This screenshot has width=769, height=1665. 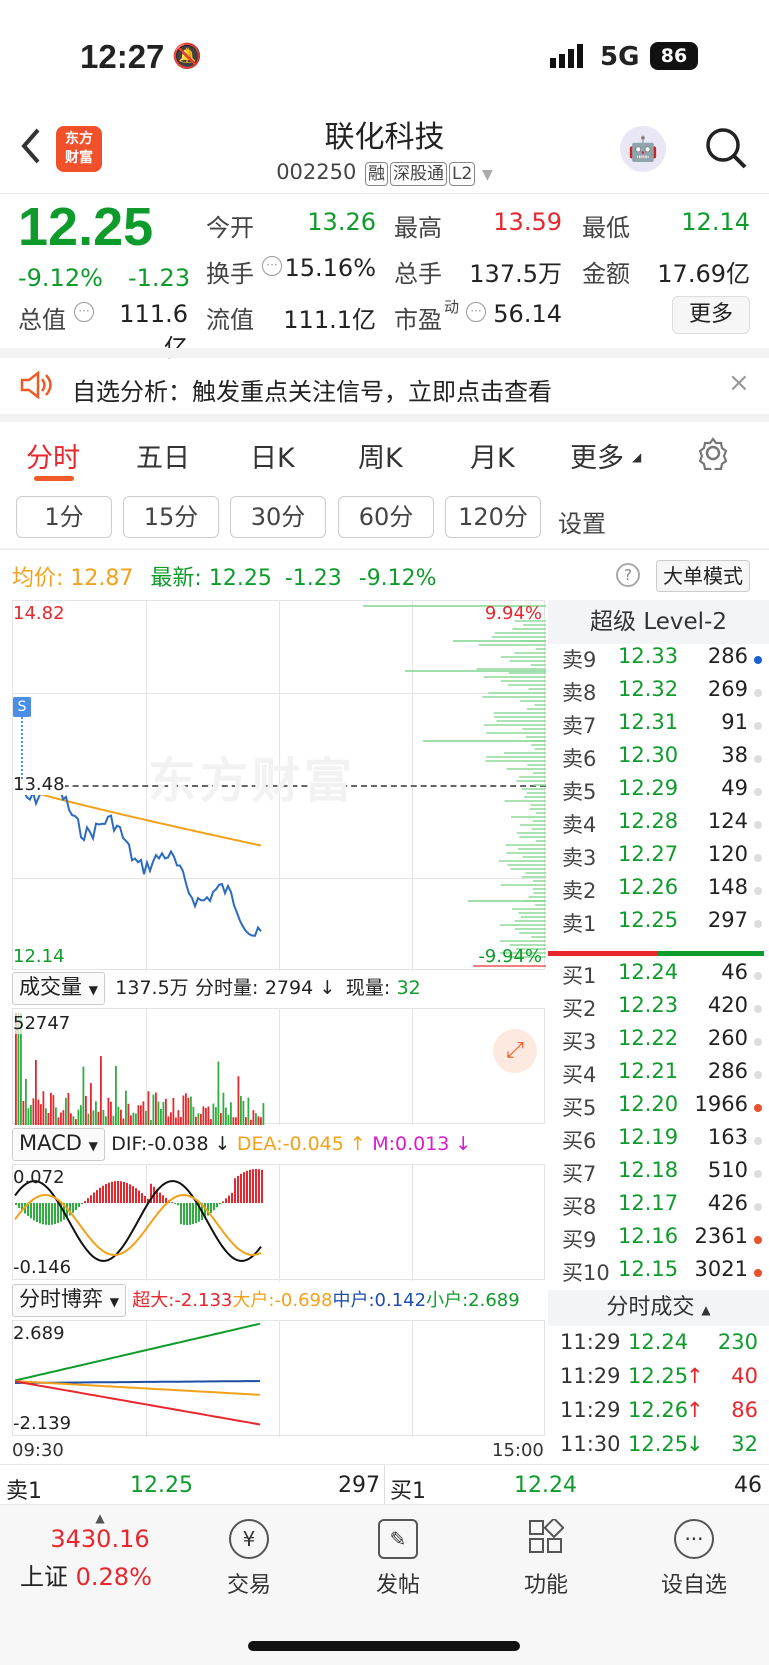 I want to click on trades-header: 分时成交 ▲, so click(x=658, y=1308).